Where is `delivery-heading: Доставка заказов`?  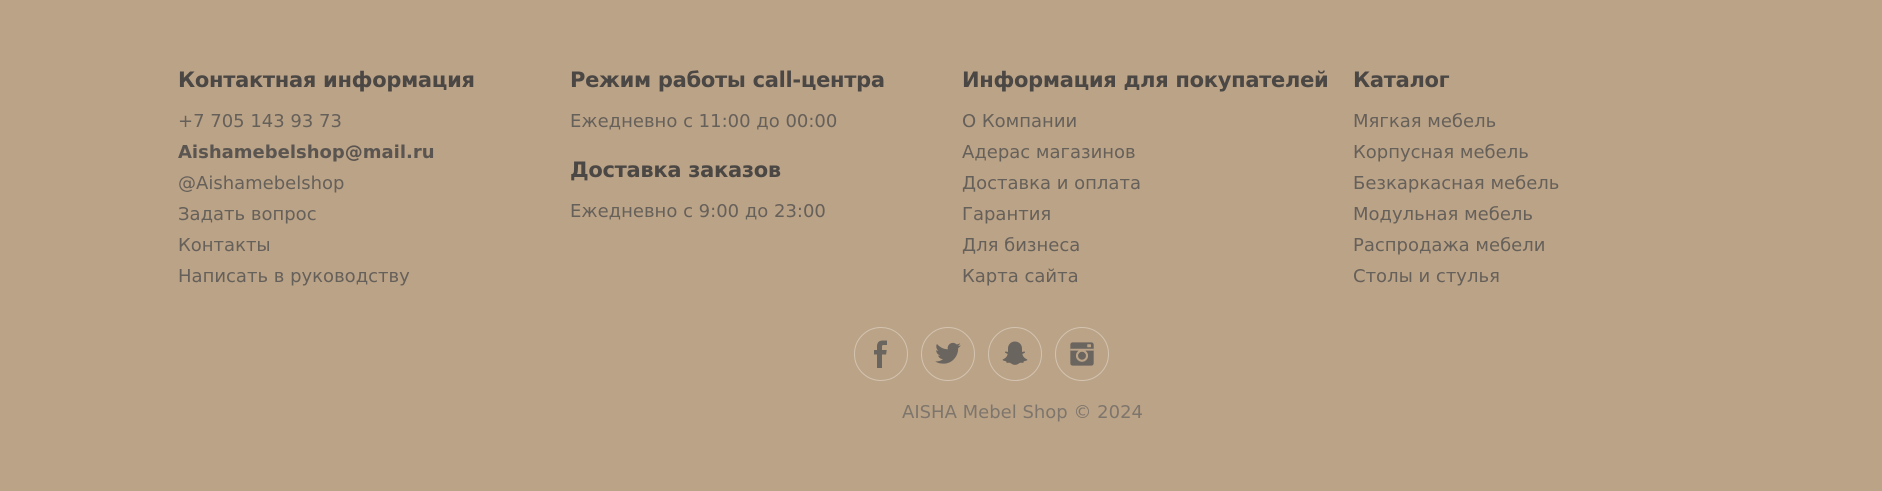 delivery-heading: Доставка заказов is located at coordinates (675, 170).